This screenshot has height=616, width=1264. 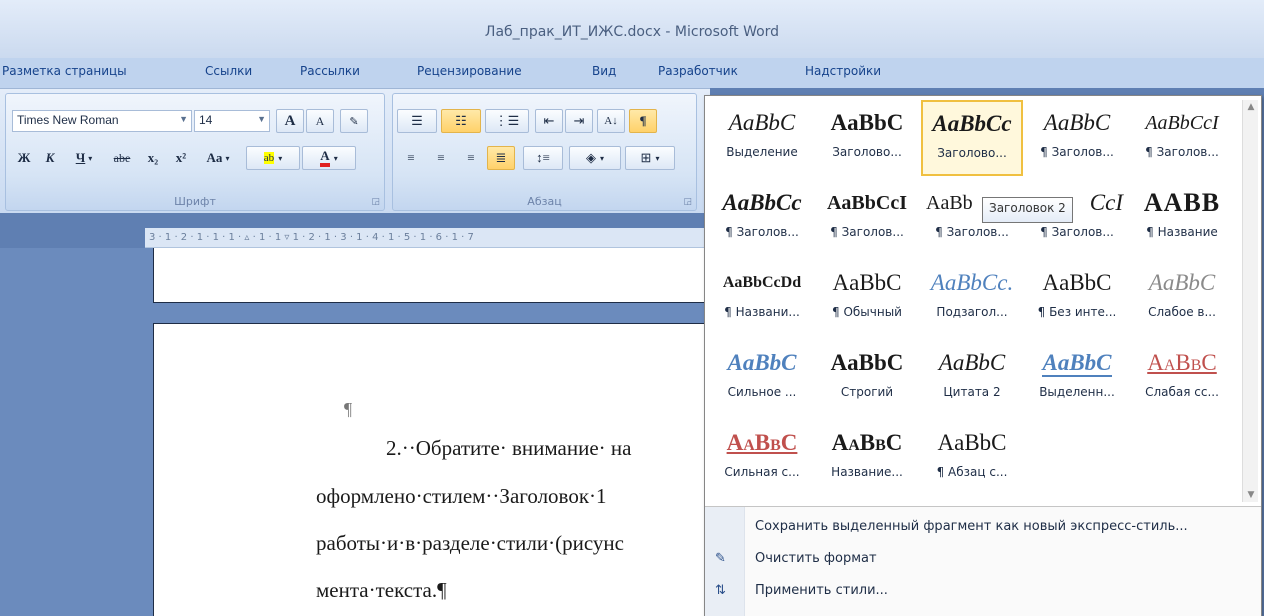 What do you see at coordinates (579, 121) in the screenshot?
I see `increase-indent-button: ⇥` at bounding box center [579, 121].